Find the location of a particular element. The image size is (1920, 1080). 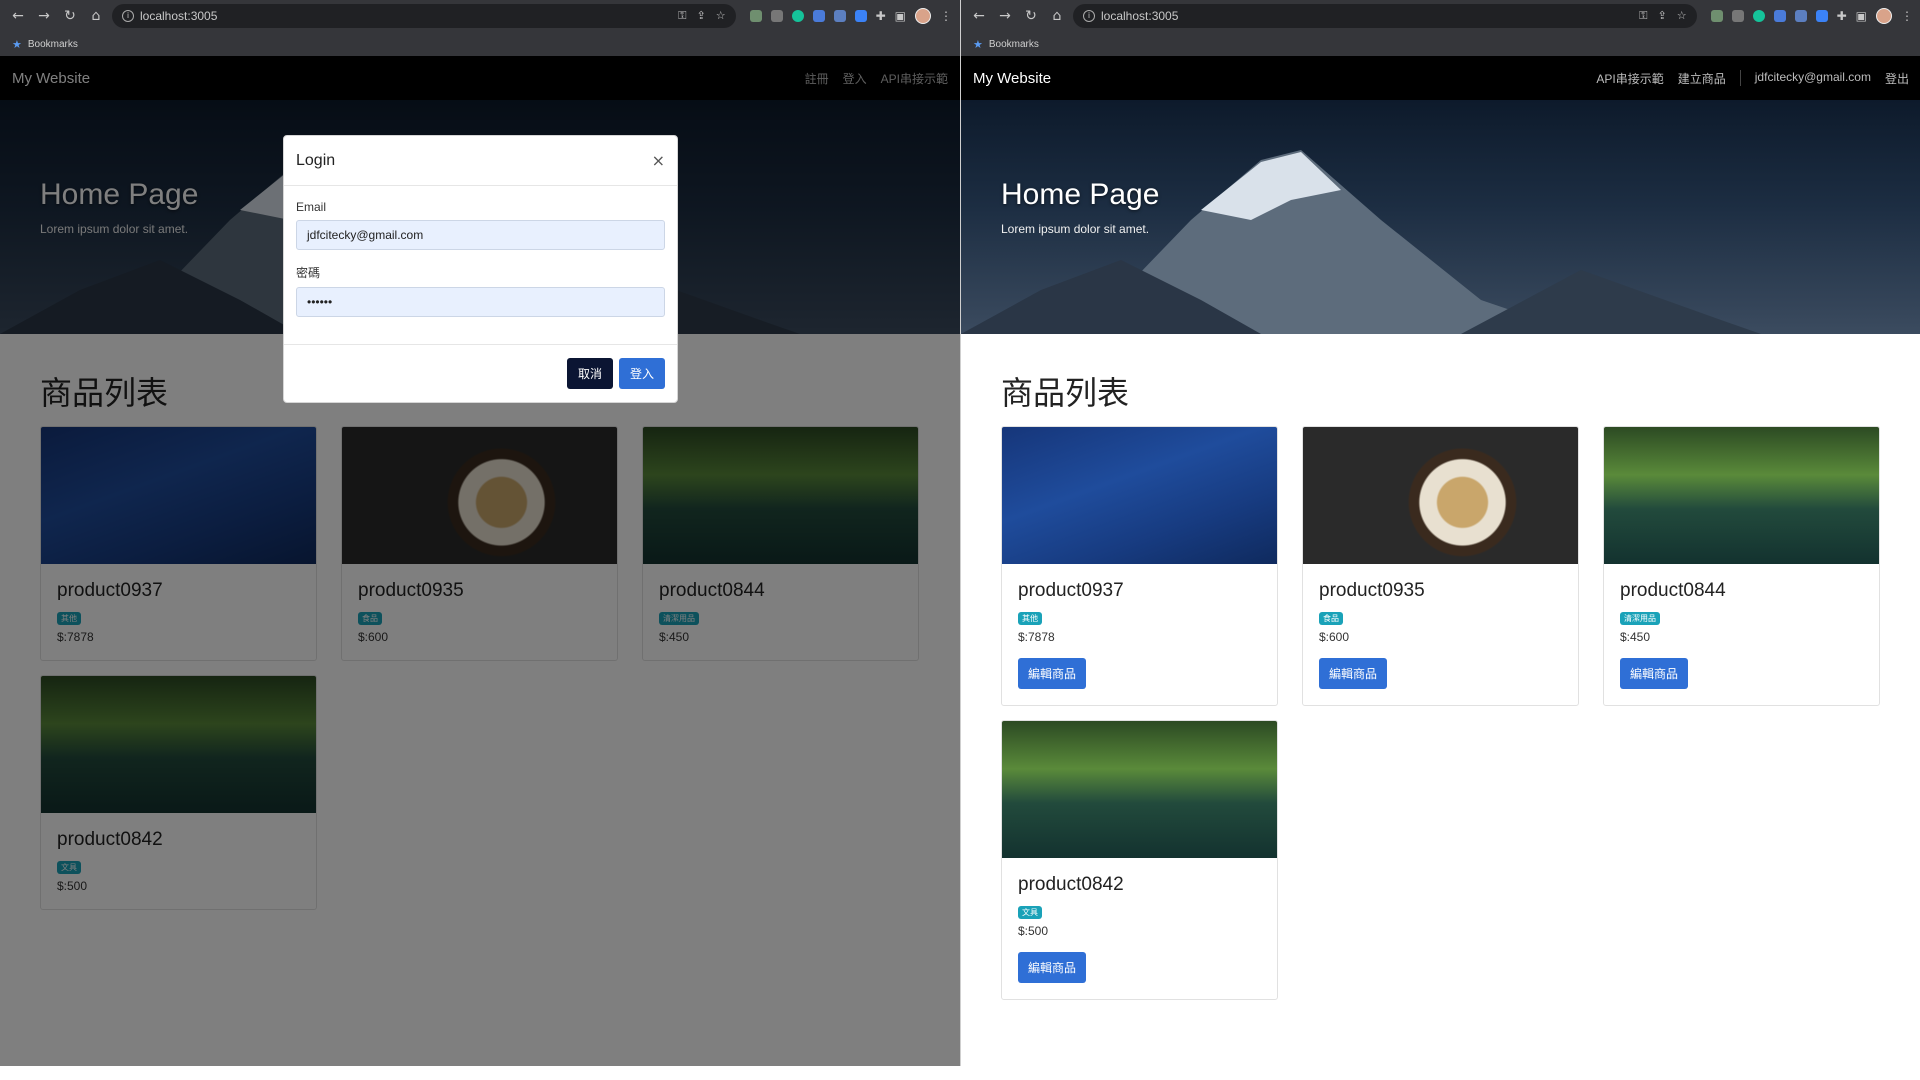

product-price: $:500 is located at coordinates (1033, 931).